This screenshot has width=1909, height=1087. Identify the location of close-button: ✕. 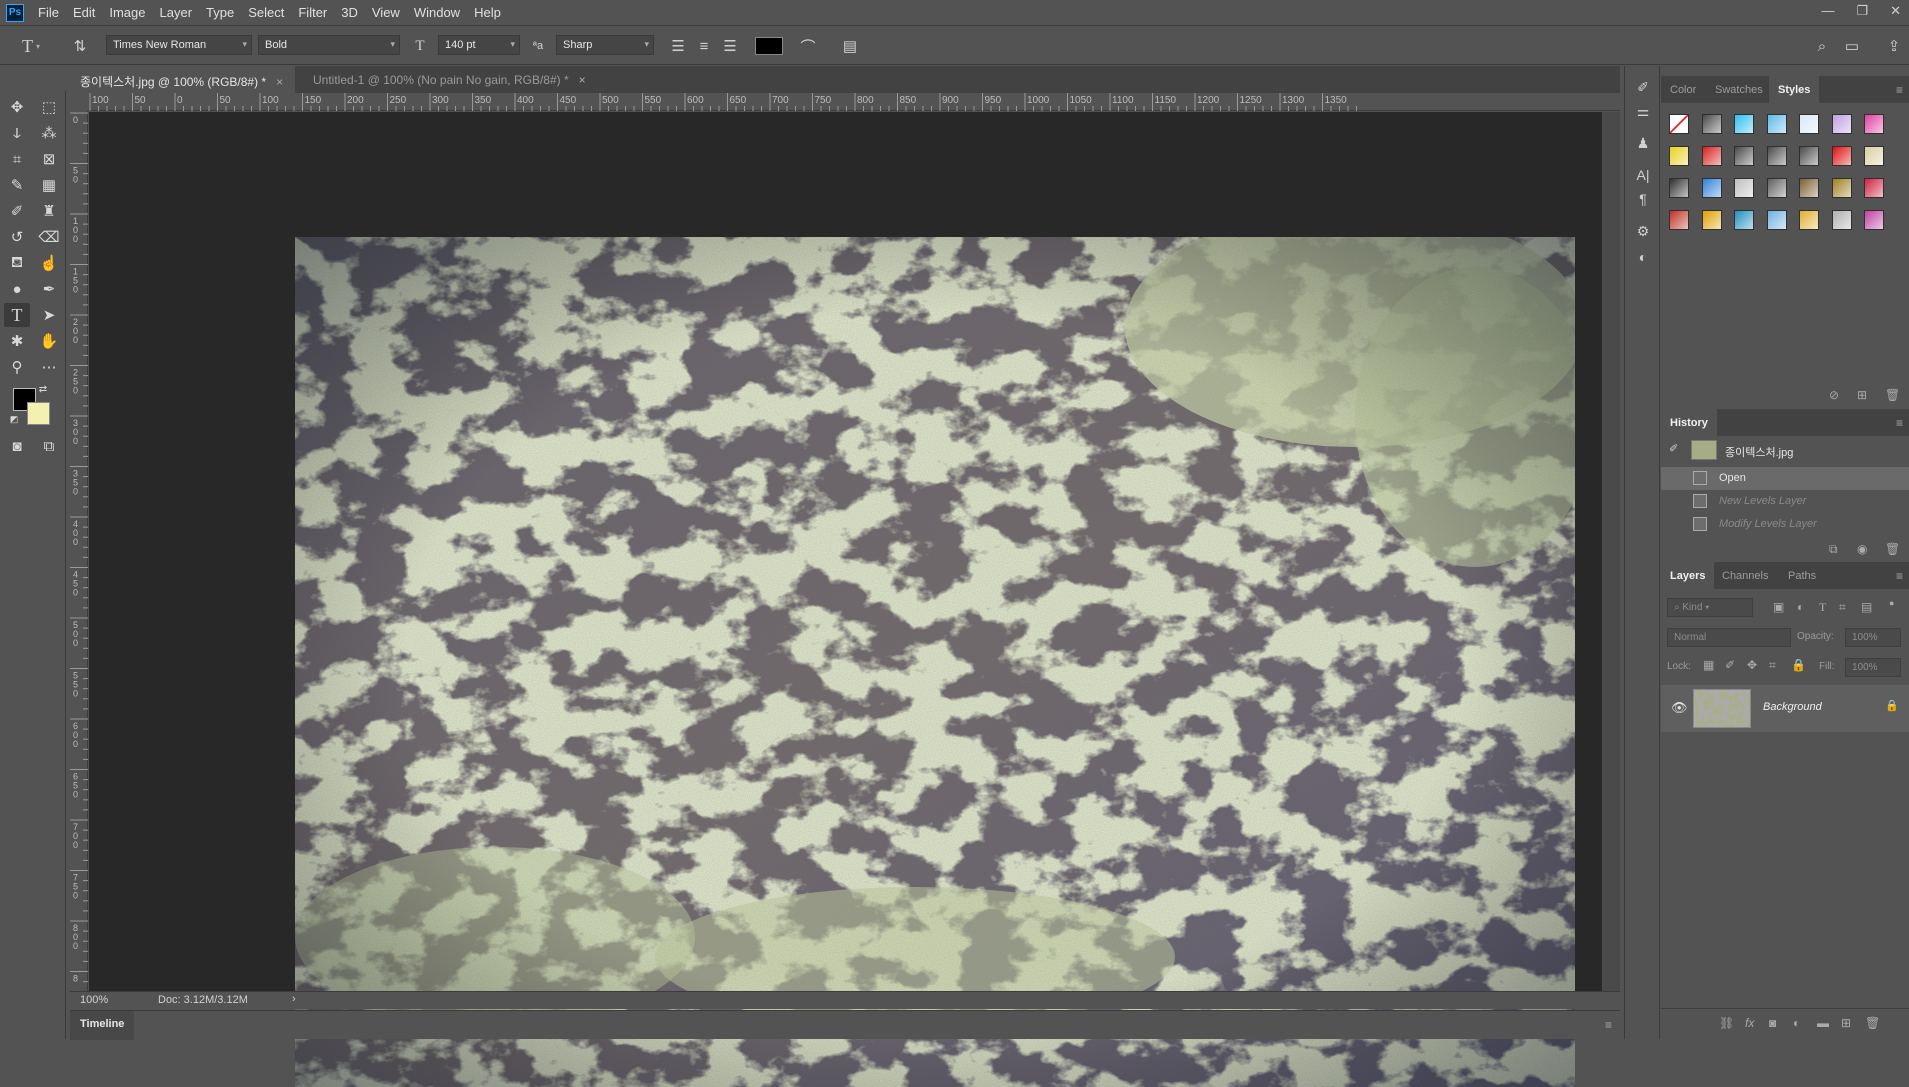
(1895, 11).